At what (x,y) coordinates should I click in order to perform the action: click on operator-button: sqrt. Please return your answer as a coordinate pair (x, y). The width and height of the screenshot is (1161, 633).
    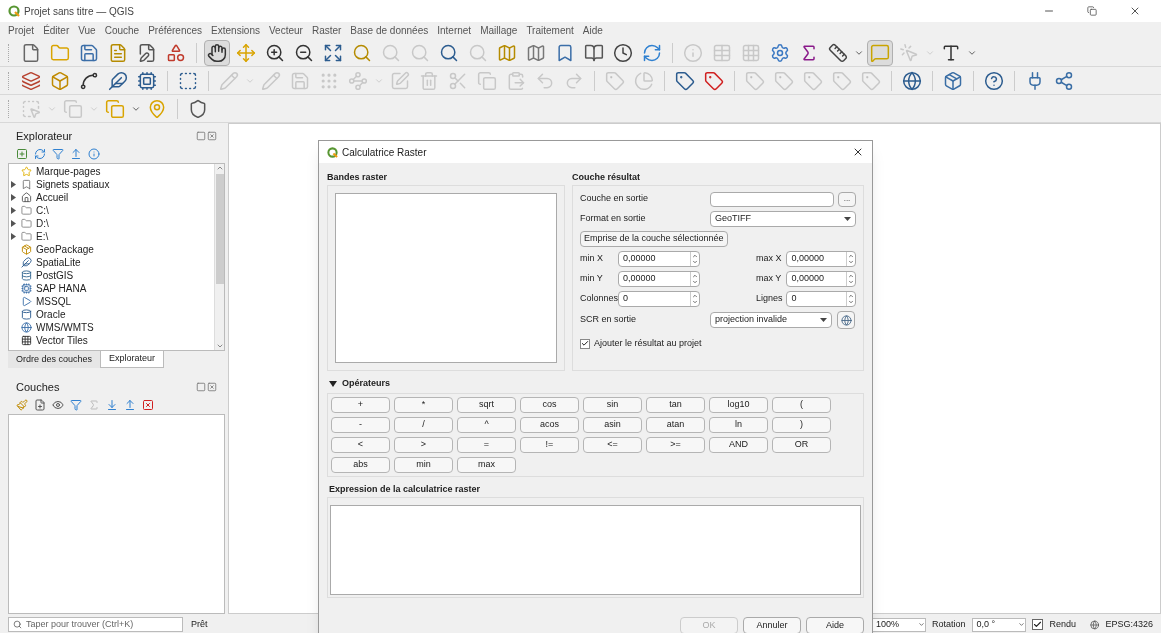
    Looking at the image, I should click on (486, 405).